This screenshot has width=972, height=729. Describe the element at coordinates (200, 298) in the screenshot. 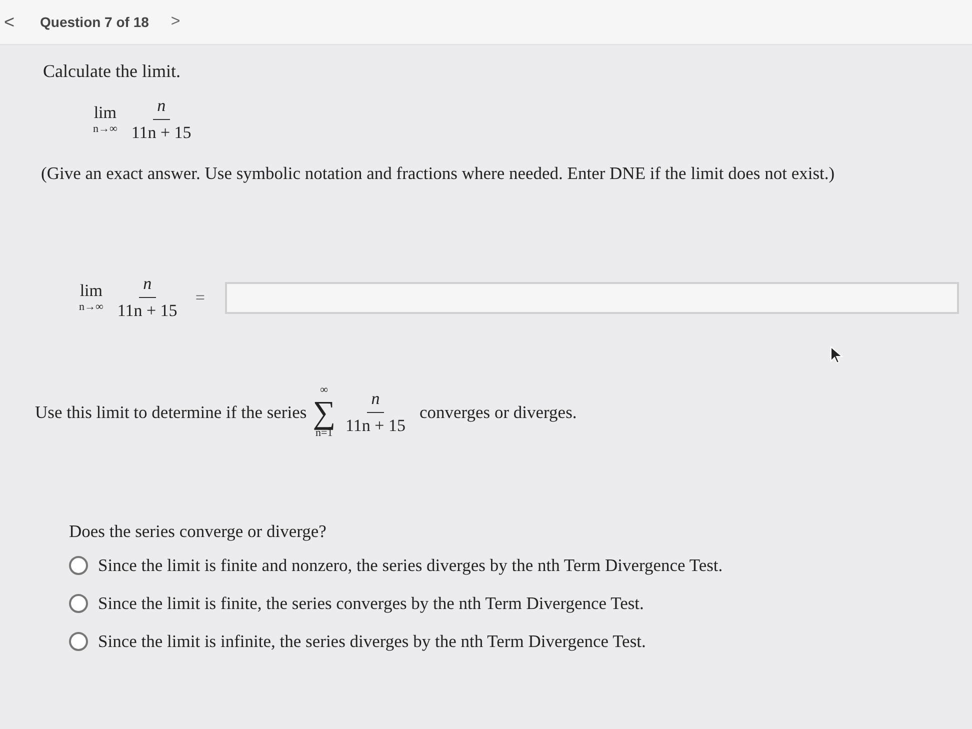

I see `equals-sign: =` at that location.